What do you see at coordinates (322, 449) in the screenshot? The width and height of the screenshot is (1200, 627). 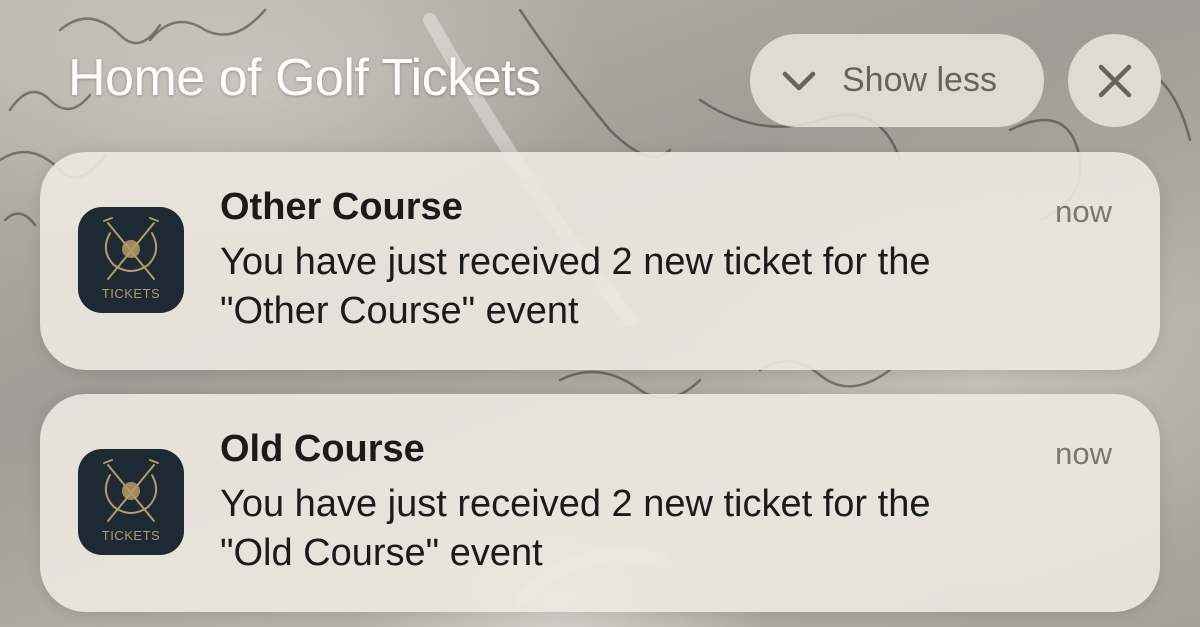 I see `notification-title: Old Course` at bounding box center [322, 449].